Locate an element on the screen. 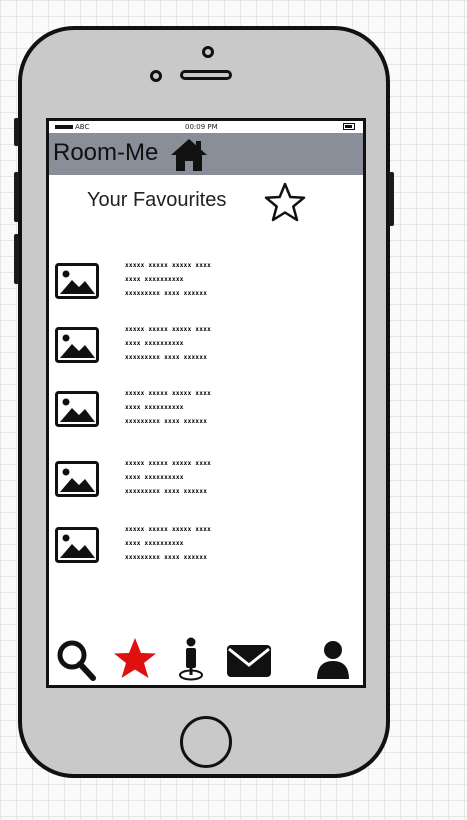  mail-icon is located at coordinates (249, 659).